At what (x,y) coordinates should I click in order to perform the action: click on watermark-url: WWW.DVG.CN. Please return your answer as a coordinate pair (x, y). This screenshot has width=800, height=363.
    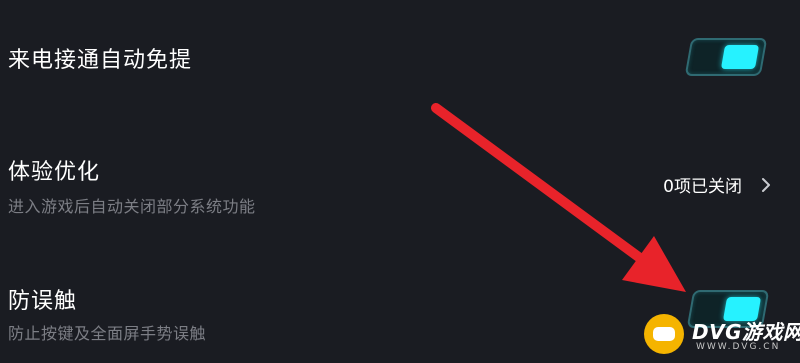
    Looking at the image, I should click on (738, 347).